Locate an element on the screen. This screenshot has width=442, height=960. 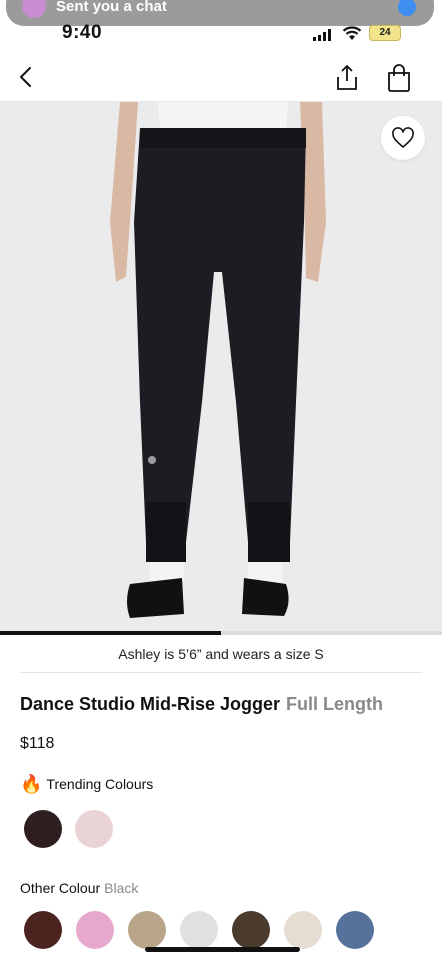
wishlist-button is located at coordinates (403, 138).